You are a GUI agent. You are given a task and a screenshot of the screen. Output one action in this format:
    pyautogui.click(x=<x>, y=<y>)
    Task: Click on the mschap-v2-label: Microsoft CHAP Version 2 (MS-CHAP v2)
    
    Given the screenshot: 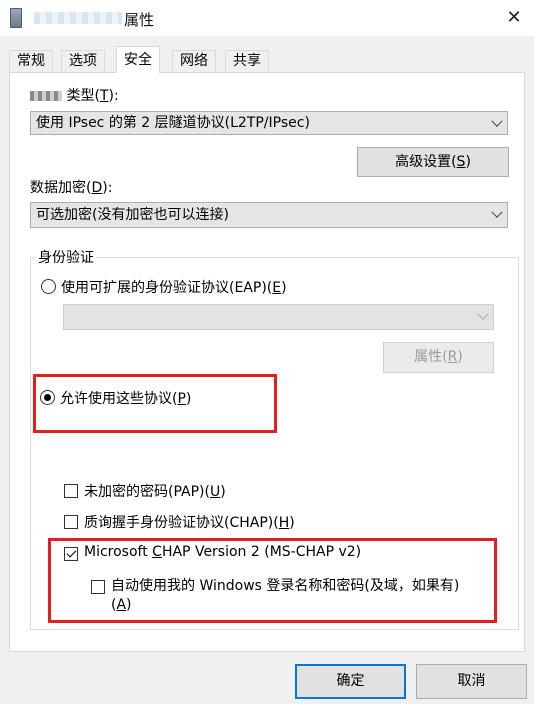 What is the action you would take?
    pyautogui.click(x=222, y=552)
    